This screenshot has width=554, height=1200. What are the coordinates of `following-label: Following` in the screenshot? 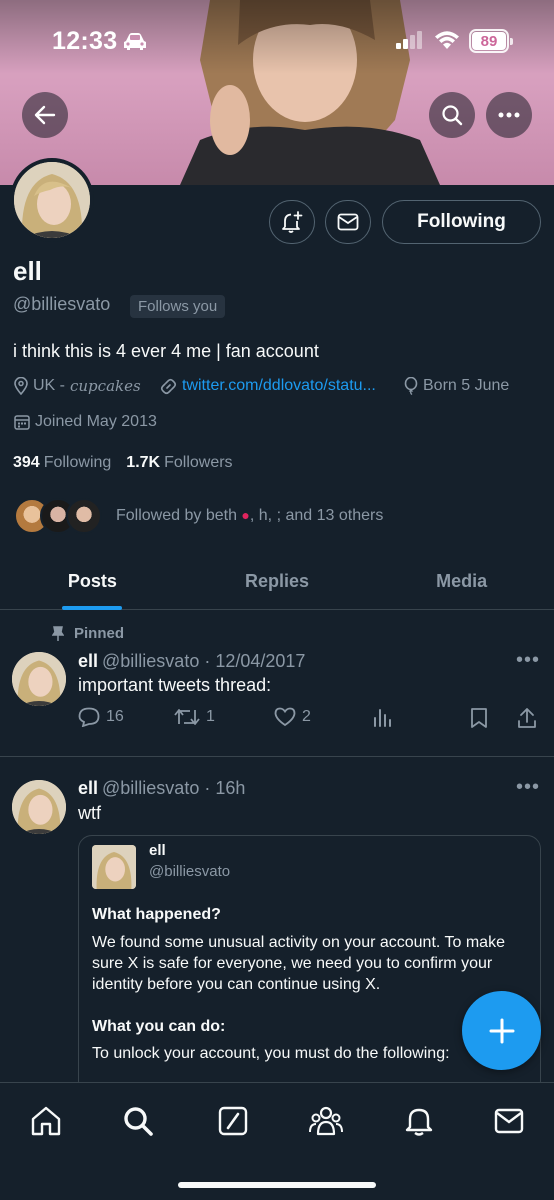 It's located at (77, 462).